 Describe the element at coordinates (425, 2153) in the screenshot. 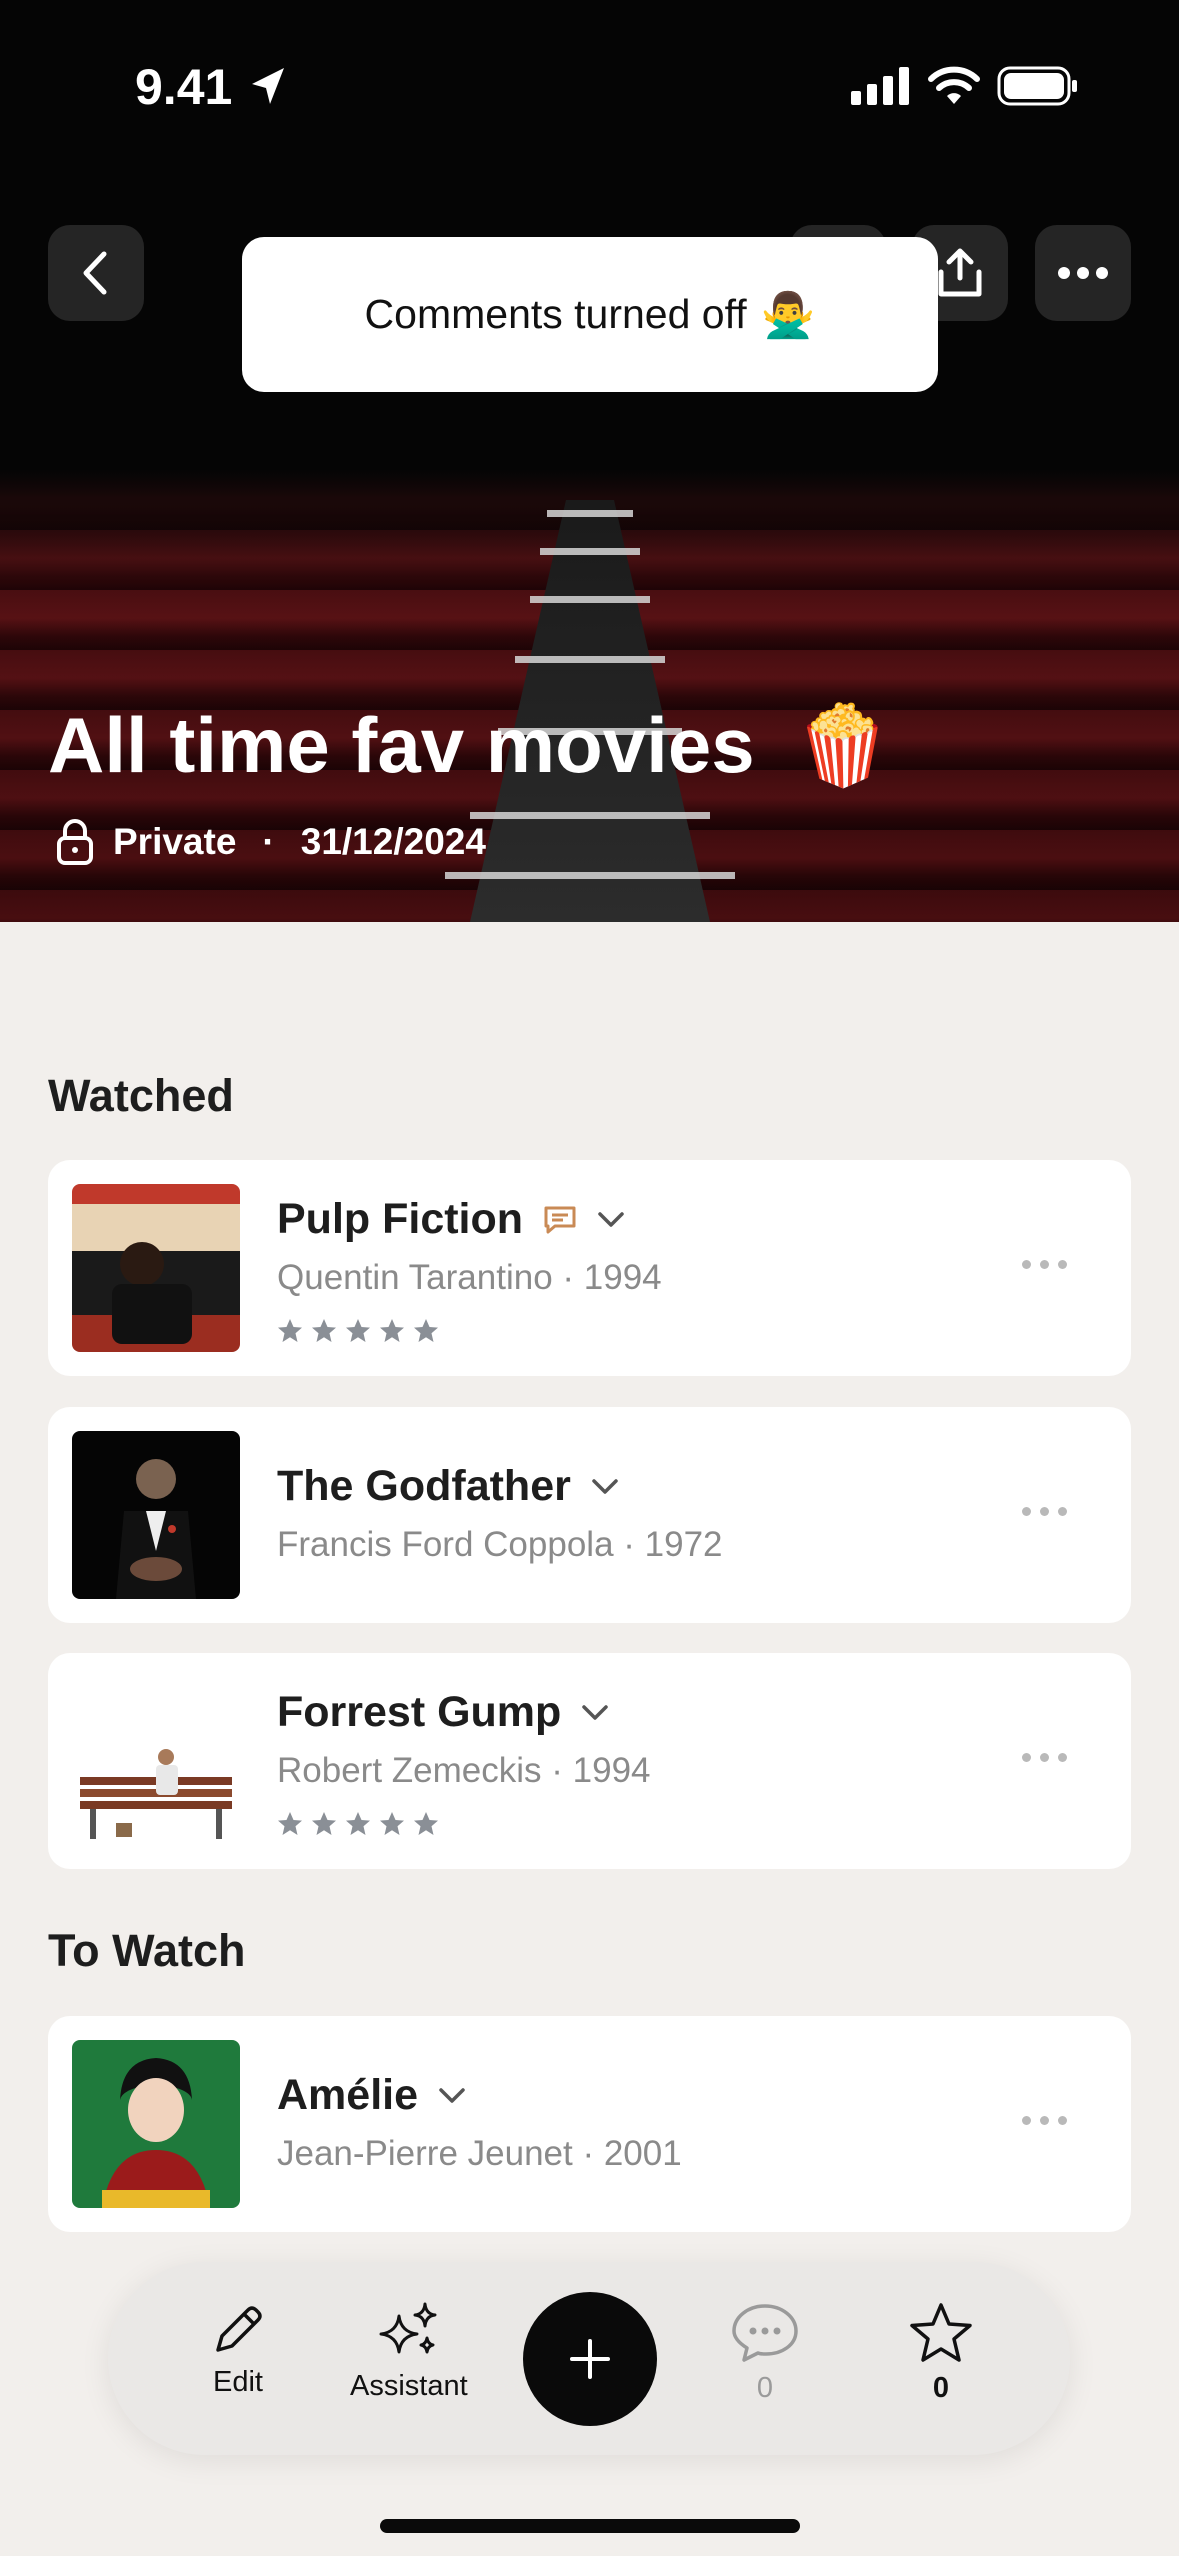

I see `movie-director: Jean-Pierre Jeunet` at that location.